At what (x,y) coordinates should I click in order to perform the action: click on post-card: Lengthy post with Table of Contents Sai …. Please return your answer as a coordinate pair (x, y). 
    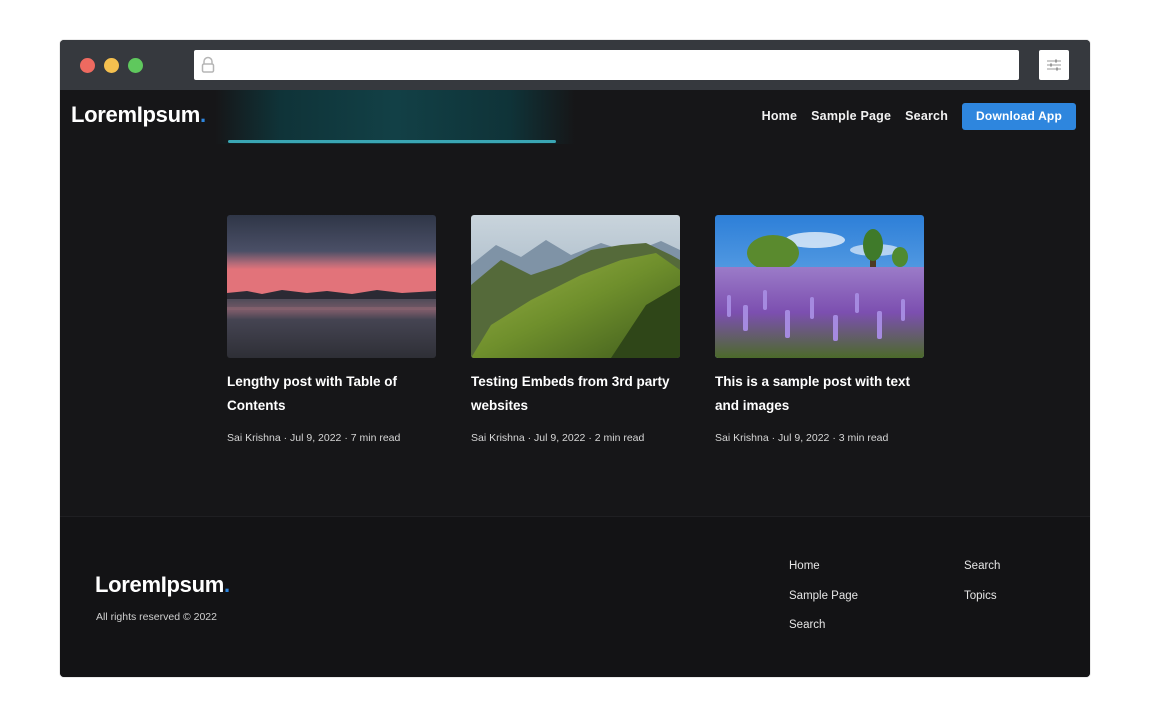
    Looking at the image, I should click on (332, 329).